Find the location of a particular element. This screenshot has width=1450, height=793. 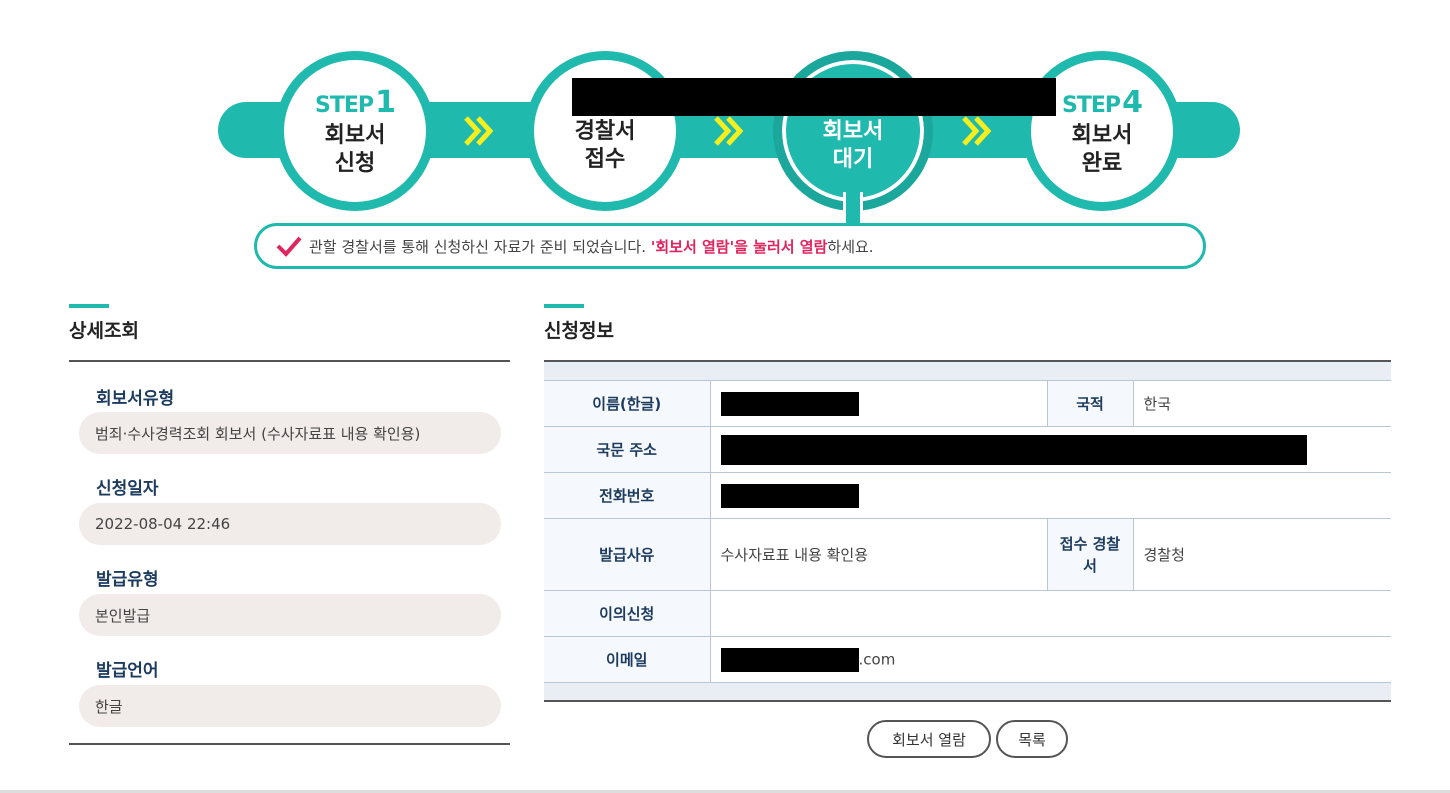

step-1-number: STEP 1 is located at coordinates (355, 102).